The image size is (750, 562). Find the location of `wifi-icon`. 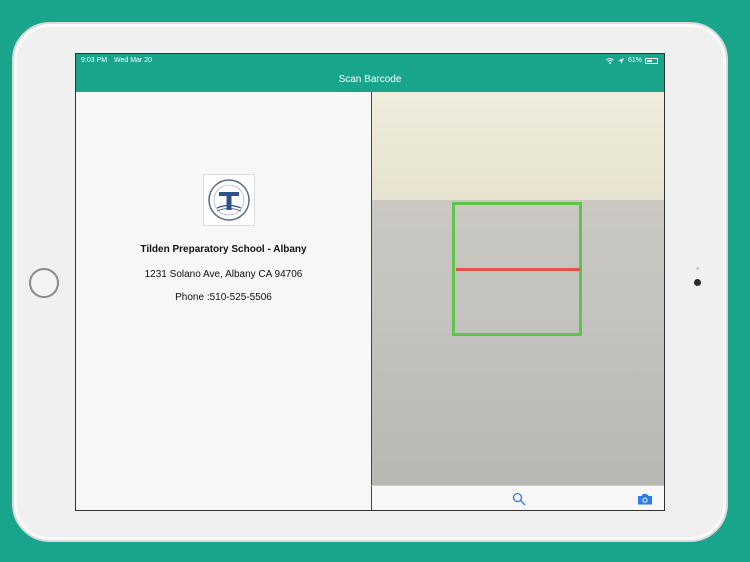

wifi-icon is located at coordinates (610, 61).